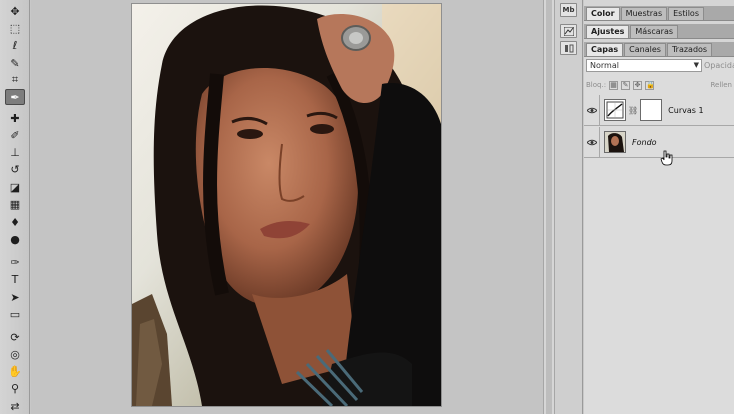  Describe the element at coordinates (645, 49) in the screenshot. I see `tab-canales: Canales` at that location.